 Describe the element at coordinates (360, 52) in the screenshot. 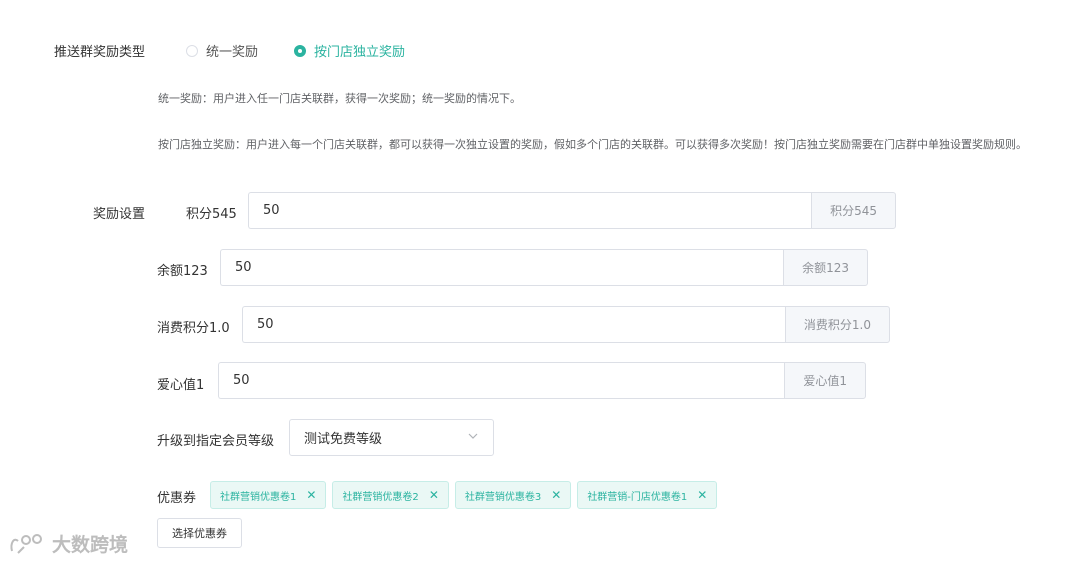

I see `radio-per-store-label: 按门店独立奖励` at that location.